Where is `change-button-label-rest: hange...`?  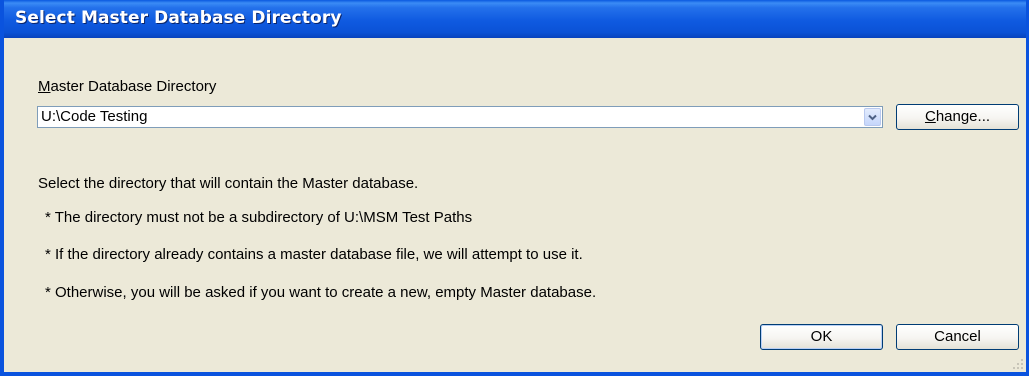 change-button-label-rest: hange... is located at coordinates (963, 116).